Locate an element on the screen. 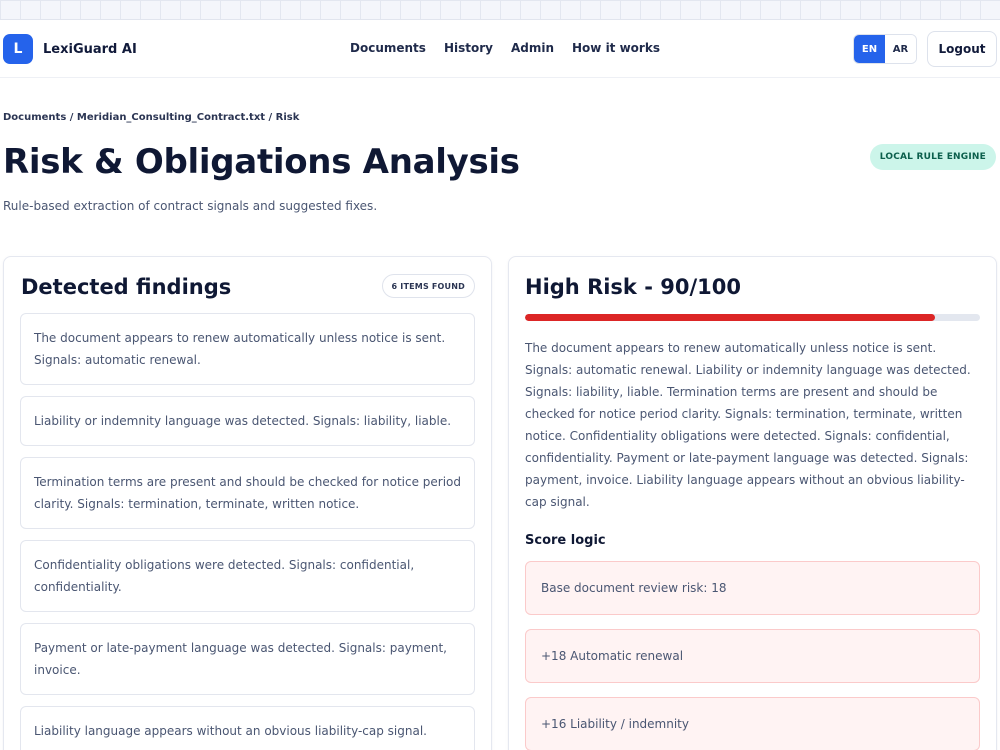 The image size is (1000, 750). risk-score-bar is located at coordinates (752, 317).